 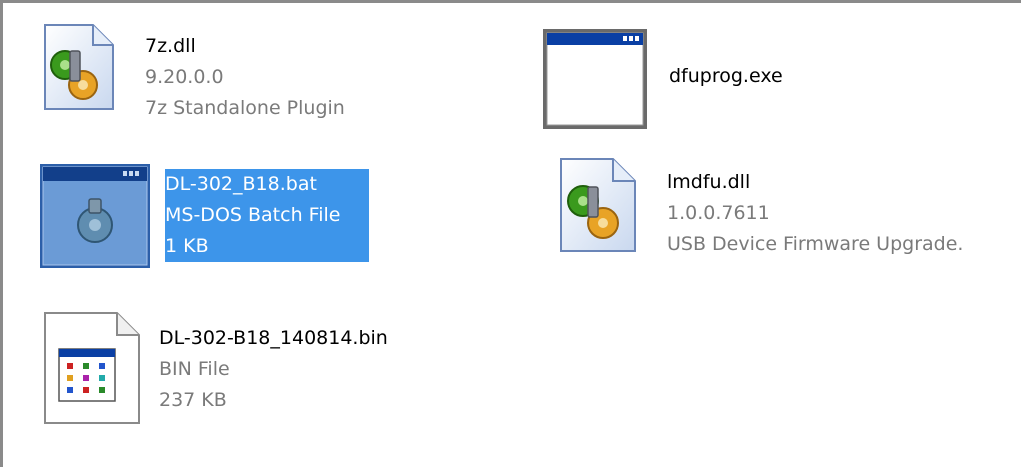 I want to click on file-name: DL-302_B18.bat, so click(x=267, y=184).